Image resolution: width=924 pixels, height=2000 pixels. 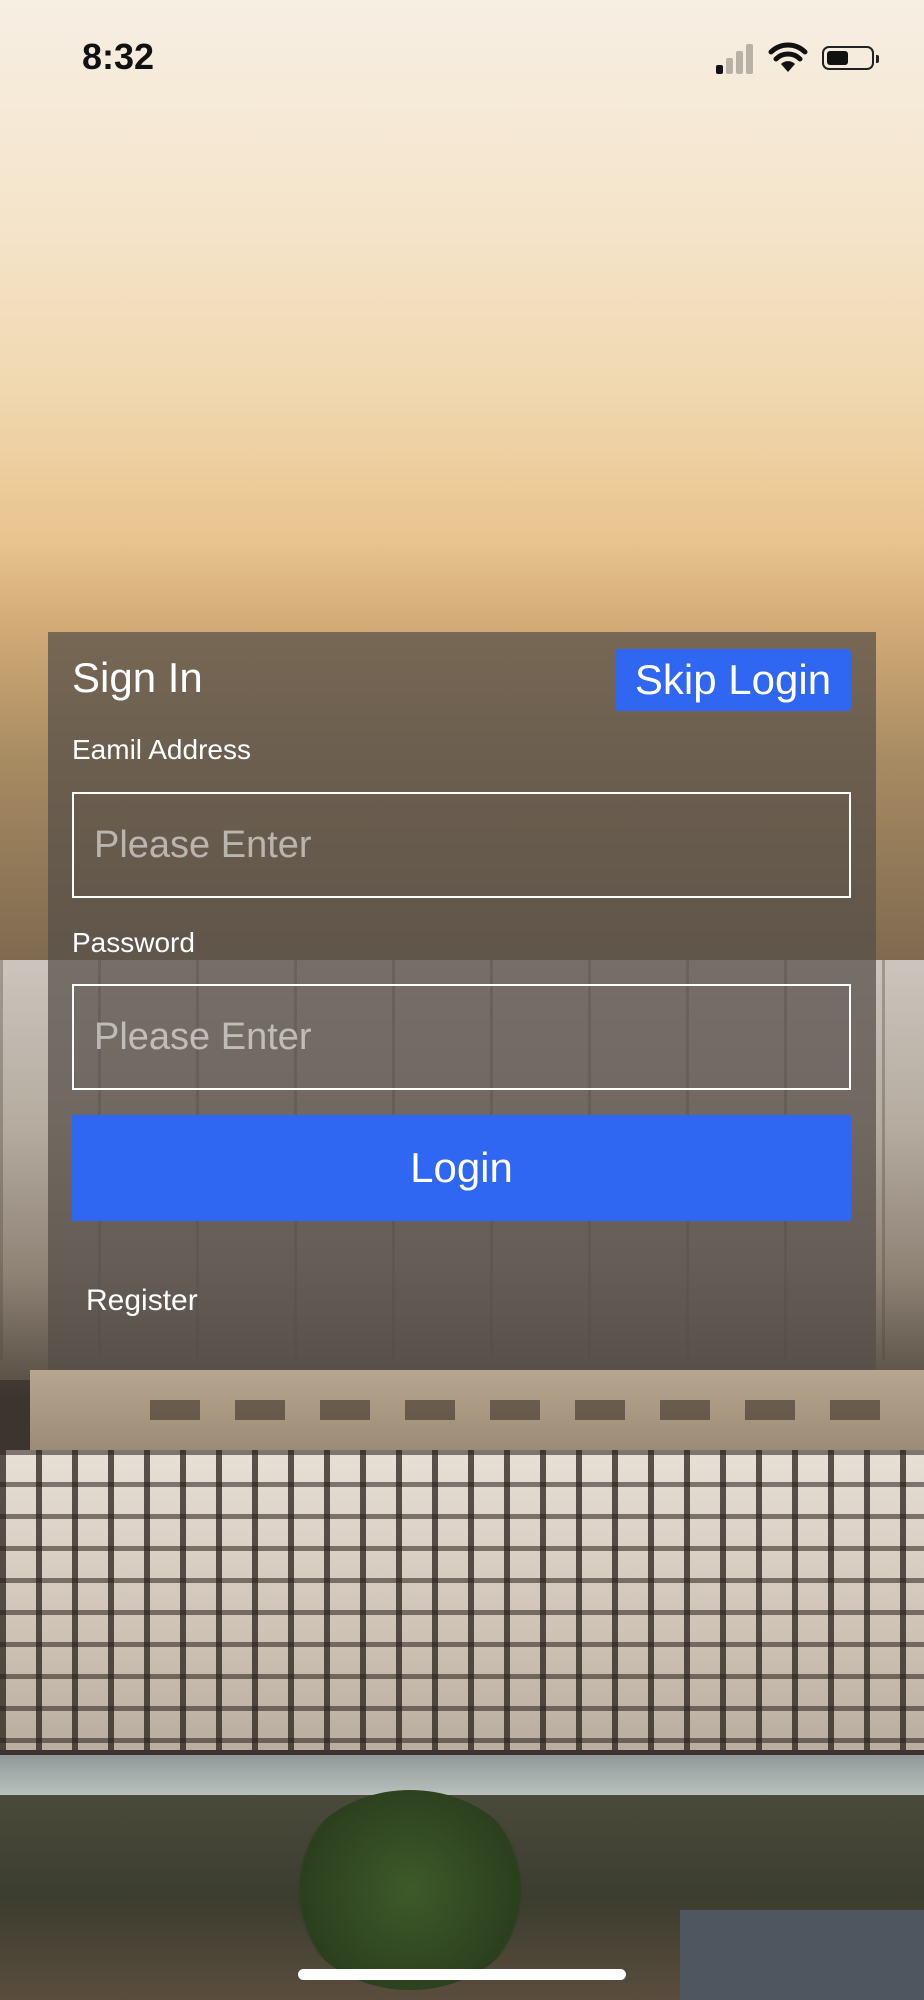 What do you see at coordinates (462, 1775) in the screenshot?
I see `road` at bounding box center [462, 1775].